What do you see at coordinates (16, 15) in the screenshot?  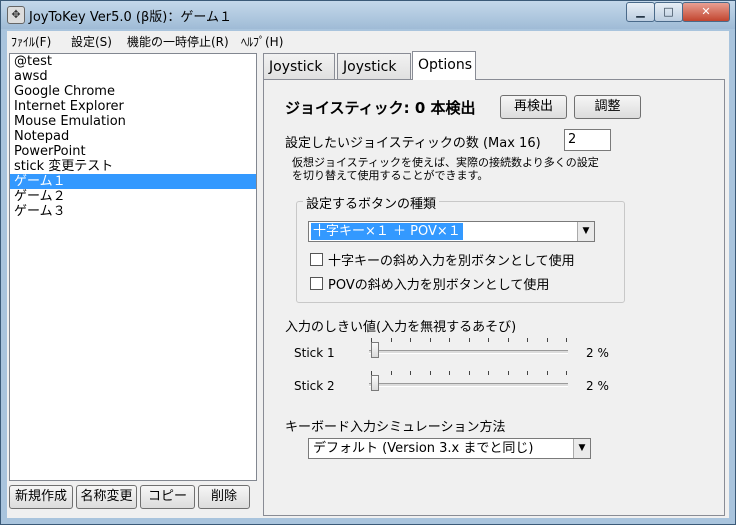 I see `joystick-icon: ✥` at bounding box center [16, 15].